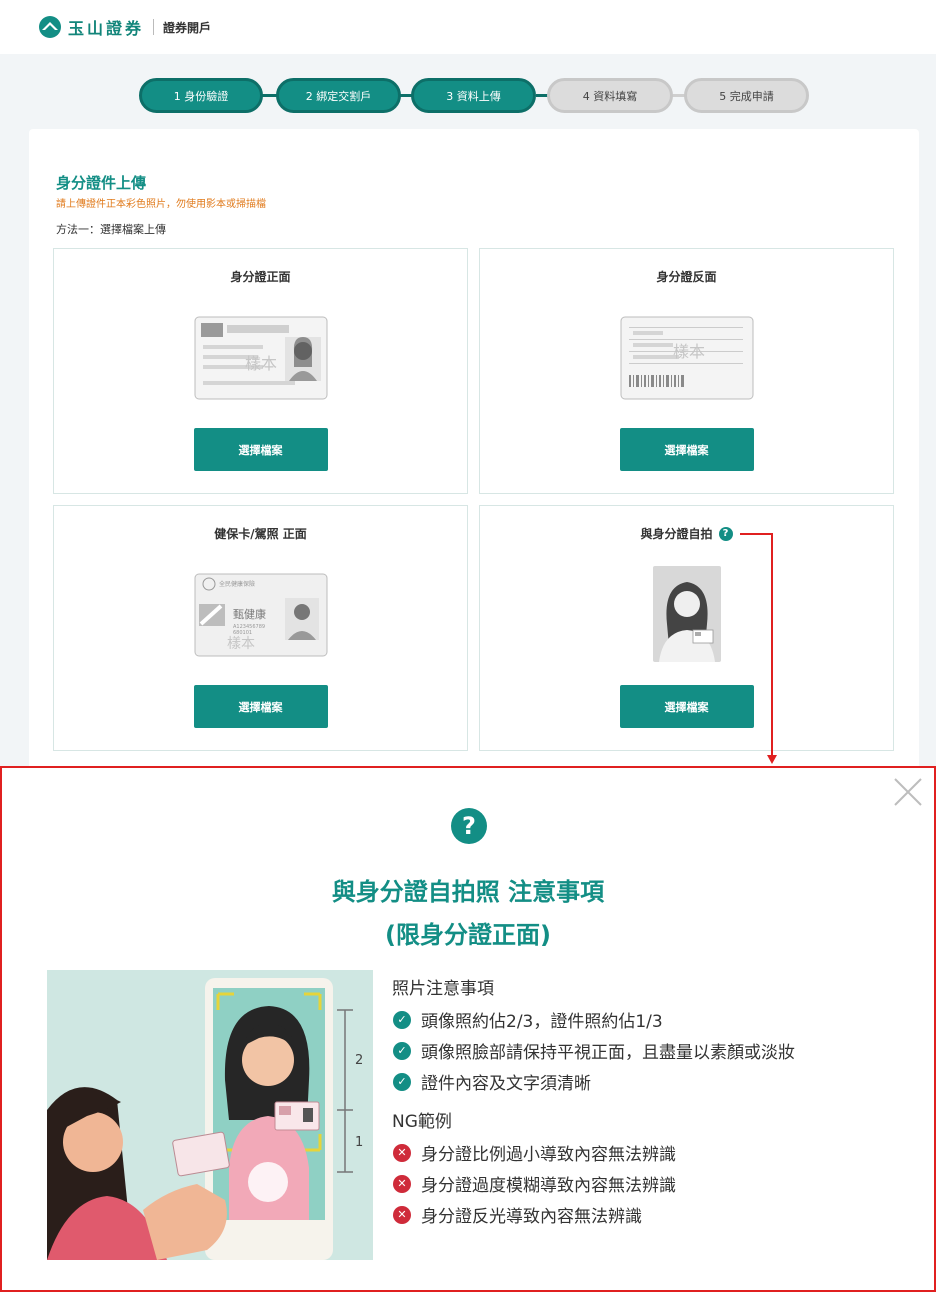 This screenshot has height=1292, width=936. What do you see at coordinates (422, 1122) in the screenshot?
I see `ng-heading: NG範例` at bounding box center [422, 1122].